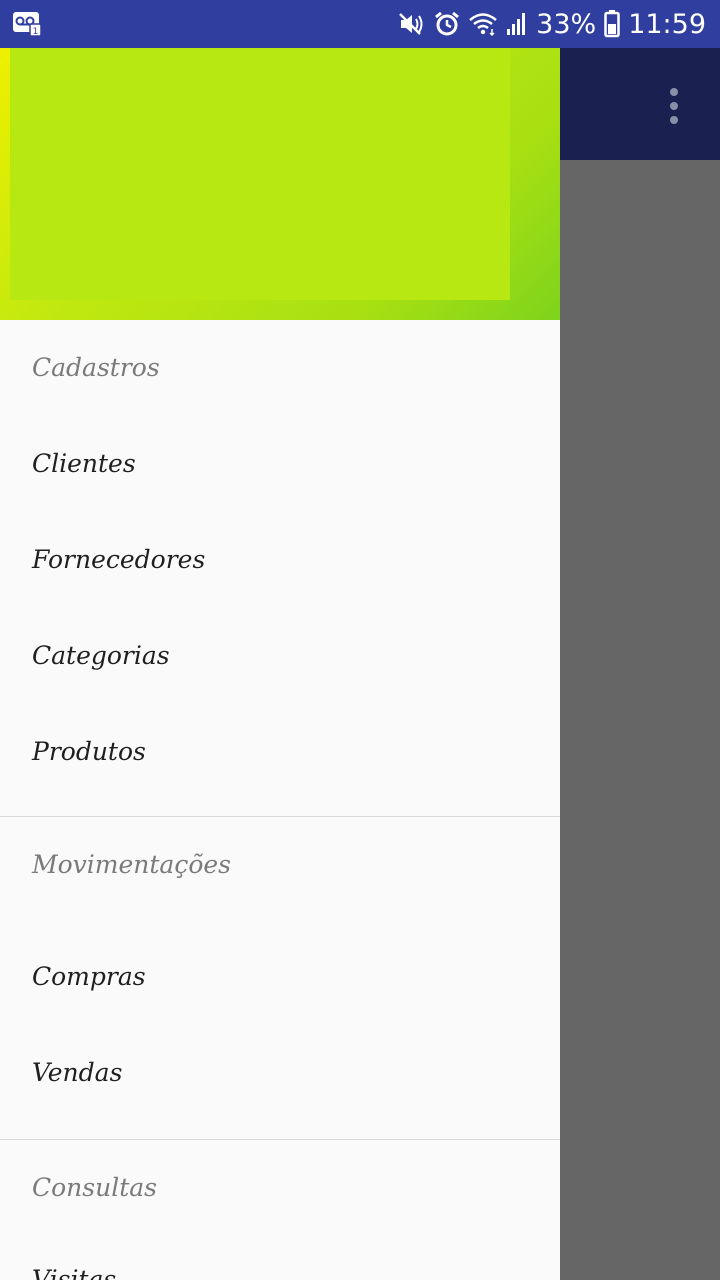 The height and width of the screenshot is (1280, 720). I want to click on menu-item-vendas: Vendas, so click(280, 1073).